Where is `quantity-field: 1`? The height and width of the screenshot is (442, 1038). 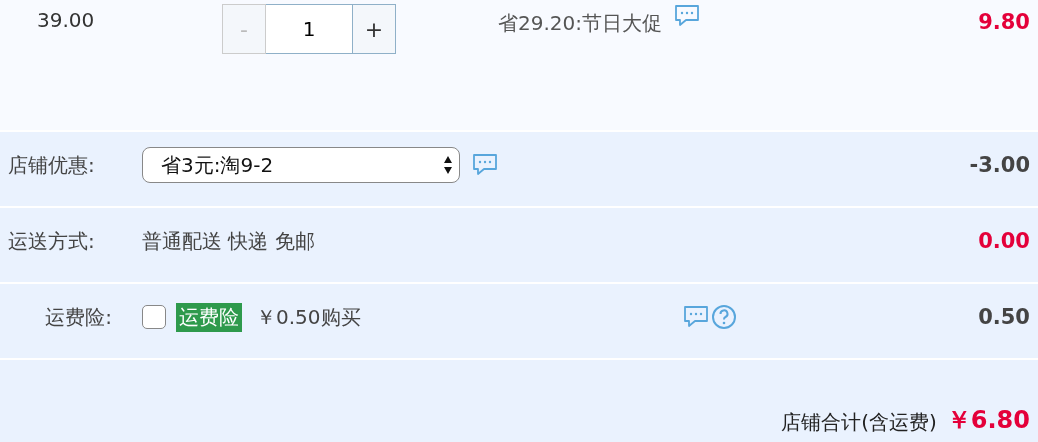
quantity-field: 1 is located at coordinates (309, 29).